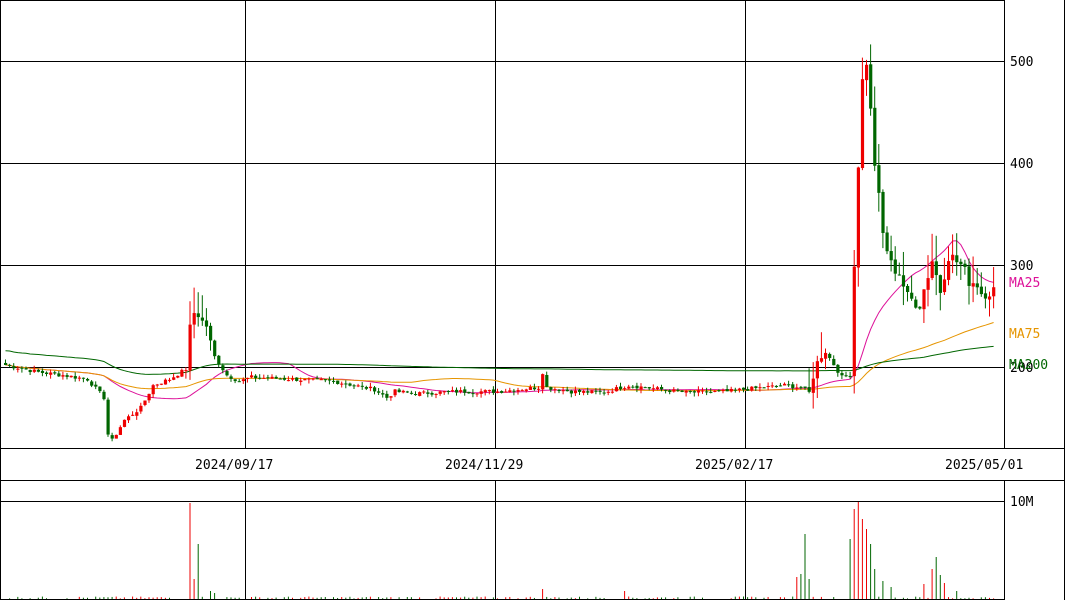 Image resolution: width=1065 pixels, height=600 pixels. What do you see at coordinates (1024, 283) in the screenshot?
I see `ma25-label: MA25` at bounding box center [1024, 283].